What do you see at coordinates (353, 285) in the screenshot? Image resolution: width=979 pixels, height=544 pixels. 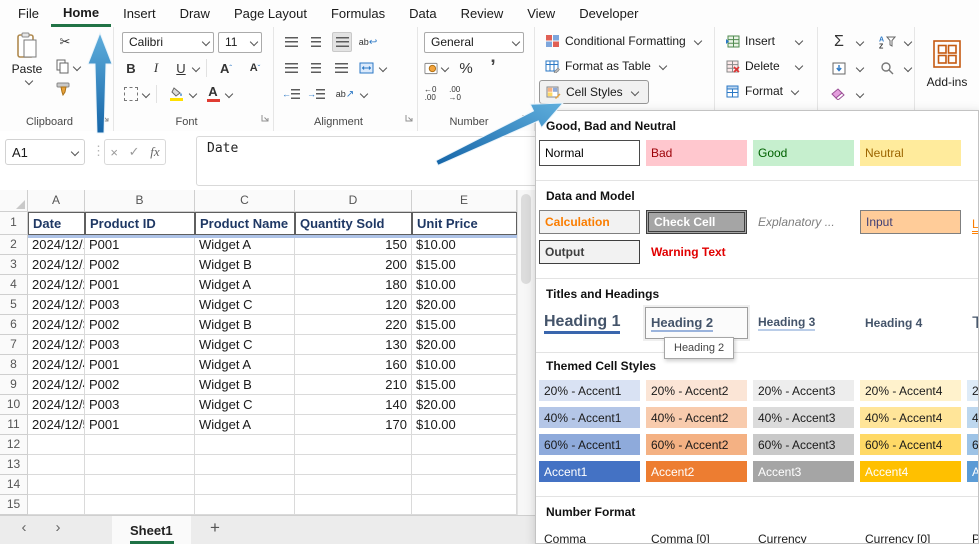 I see `cell-D4: 180` at bounding box center [353, 285].